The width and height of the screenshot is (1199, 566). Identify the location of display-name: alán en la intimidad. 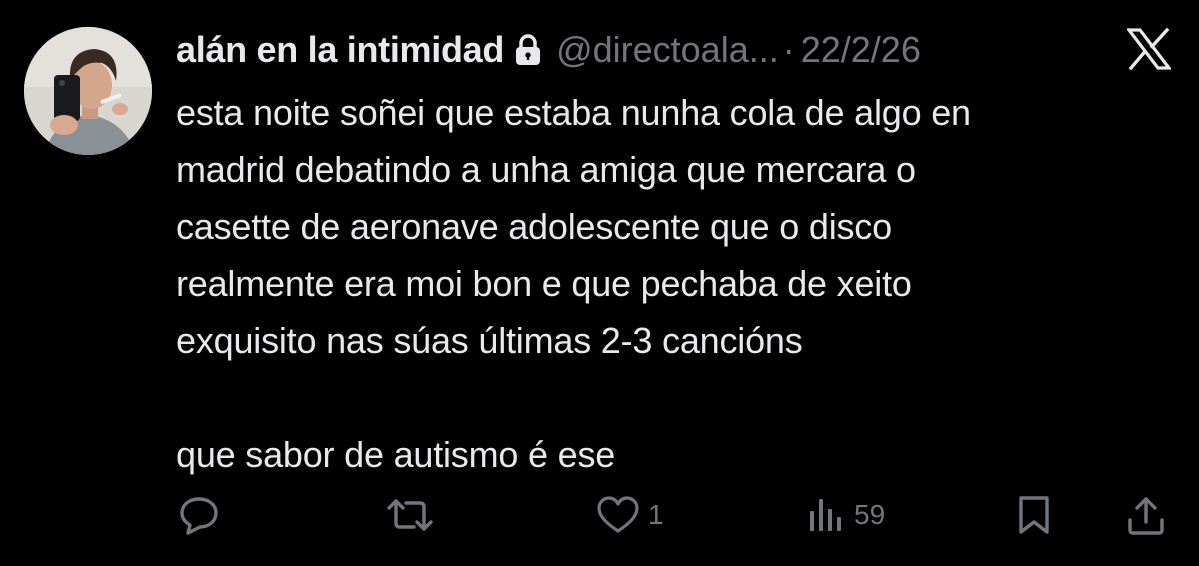
(340, 50).